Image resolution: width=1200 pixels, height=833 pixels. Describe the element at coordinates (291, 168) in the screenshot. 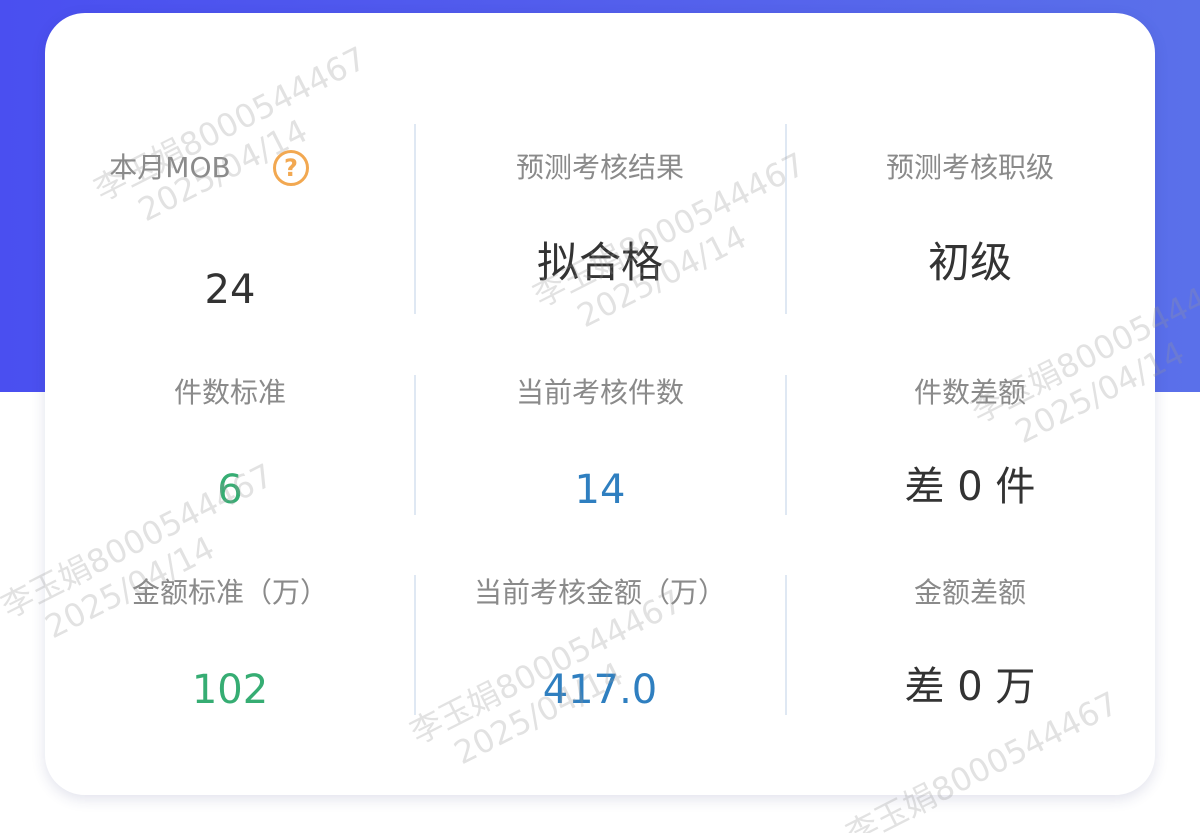

I see `help-icon: ?` at that location.